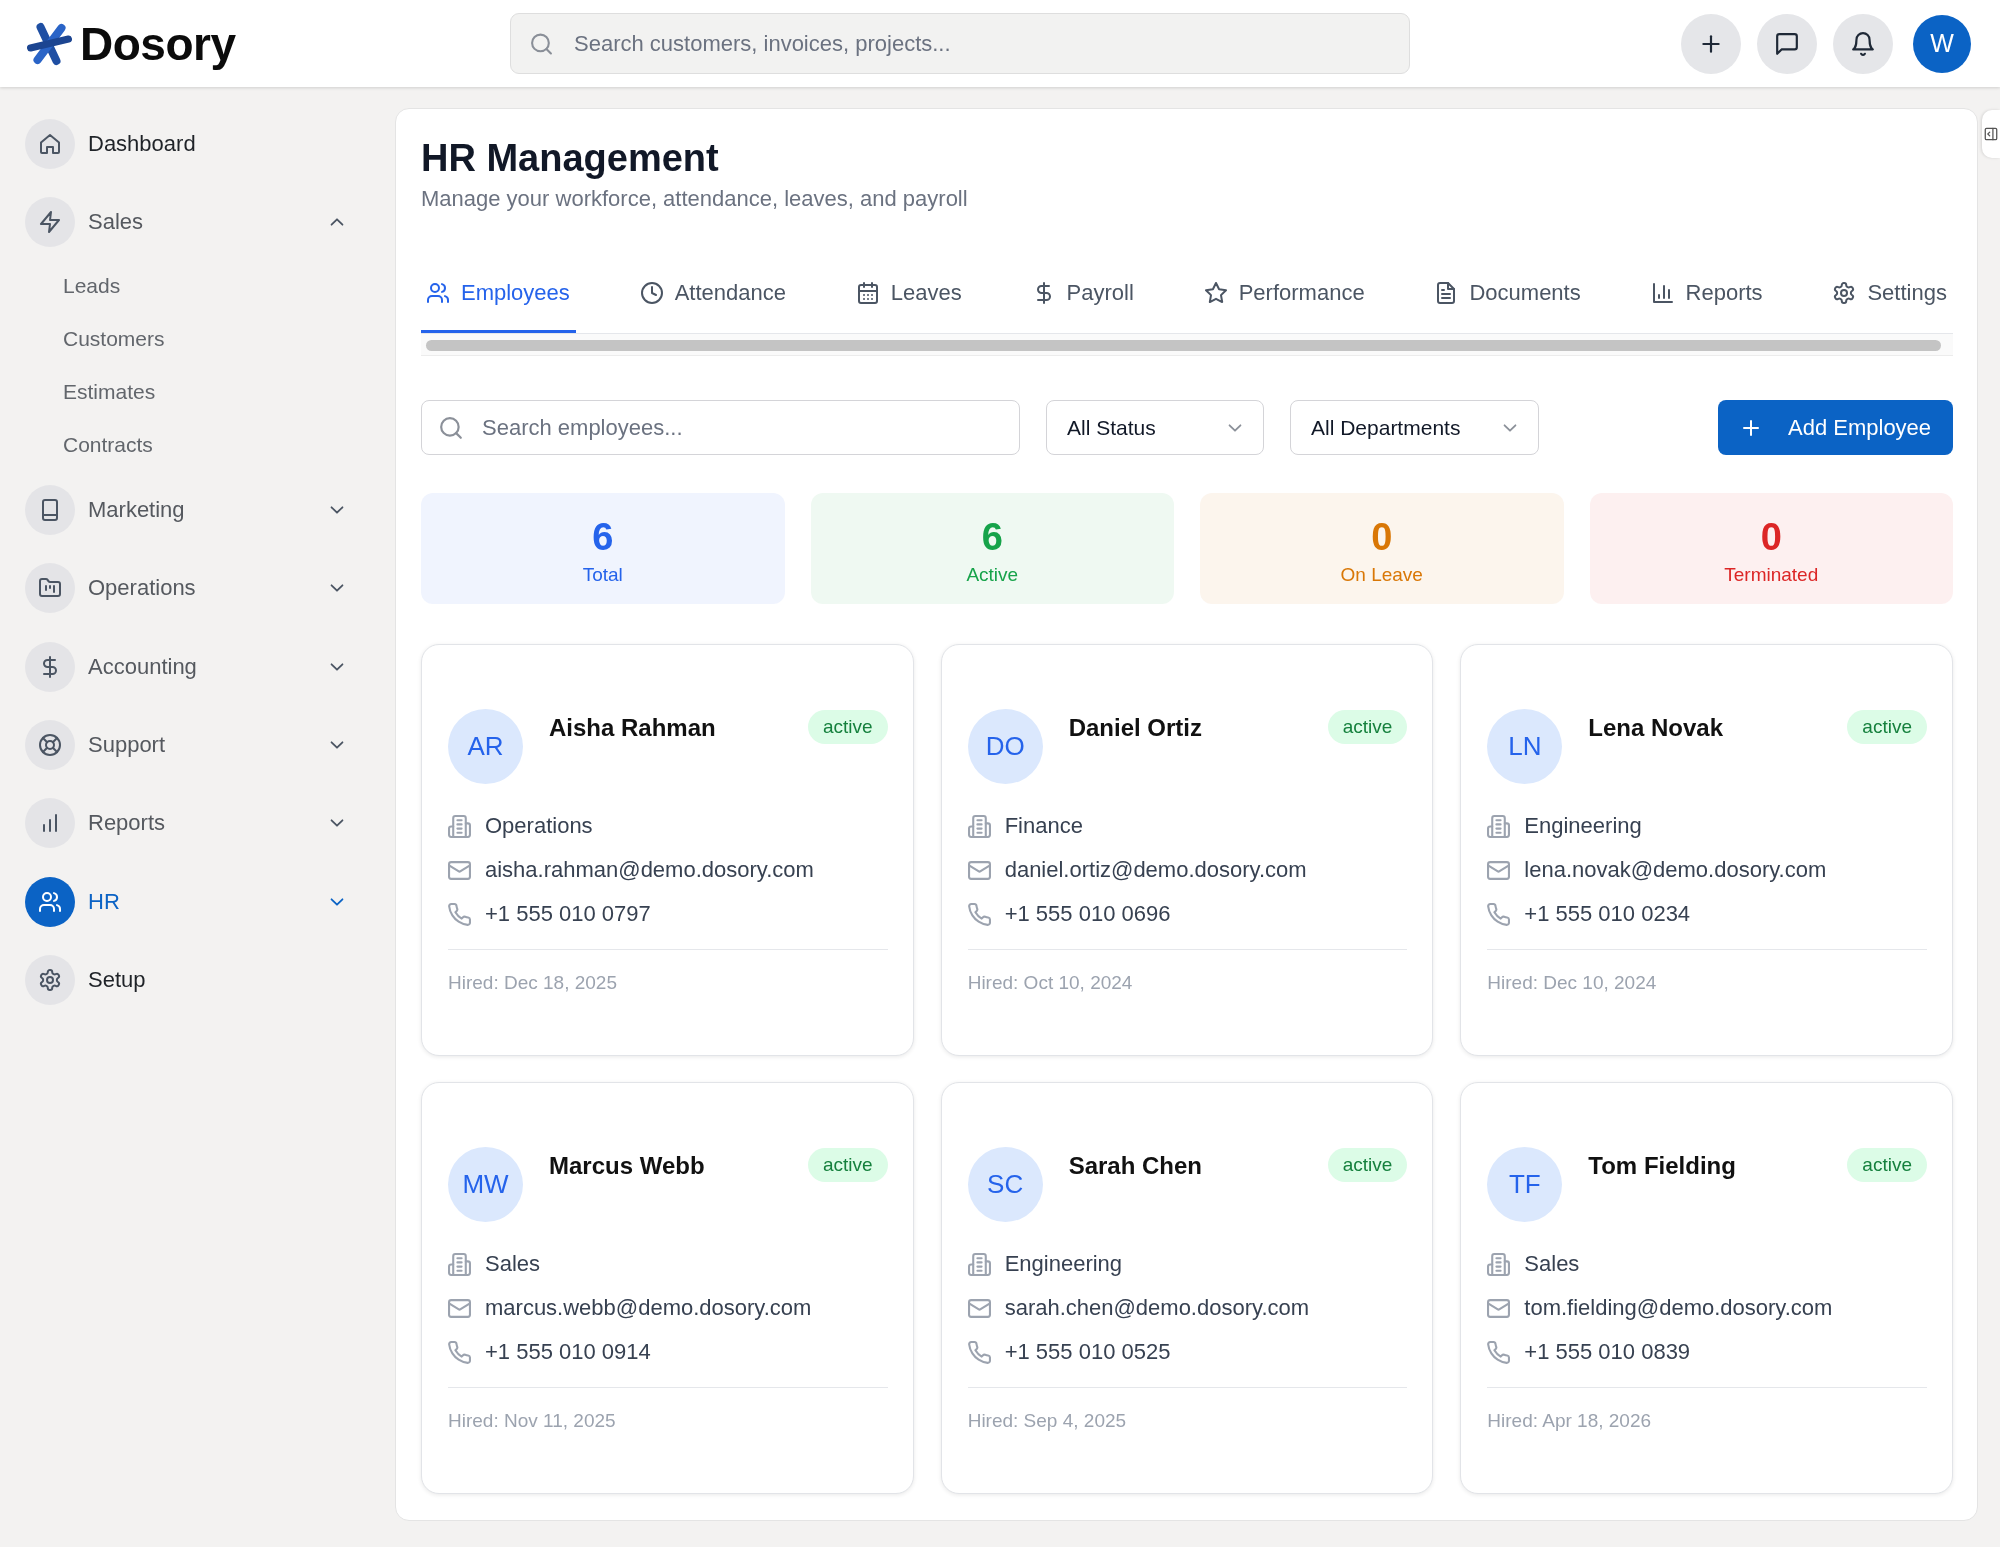 The image size is (2000, 1547). Describe the element at coordinates (1607, 914) in the screenshot. I see `phone-text: +1 555 010 0234` at that location.